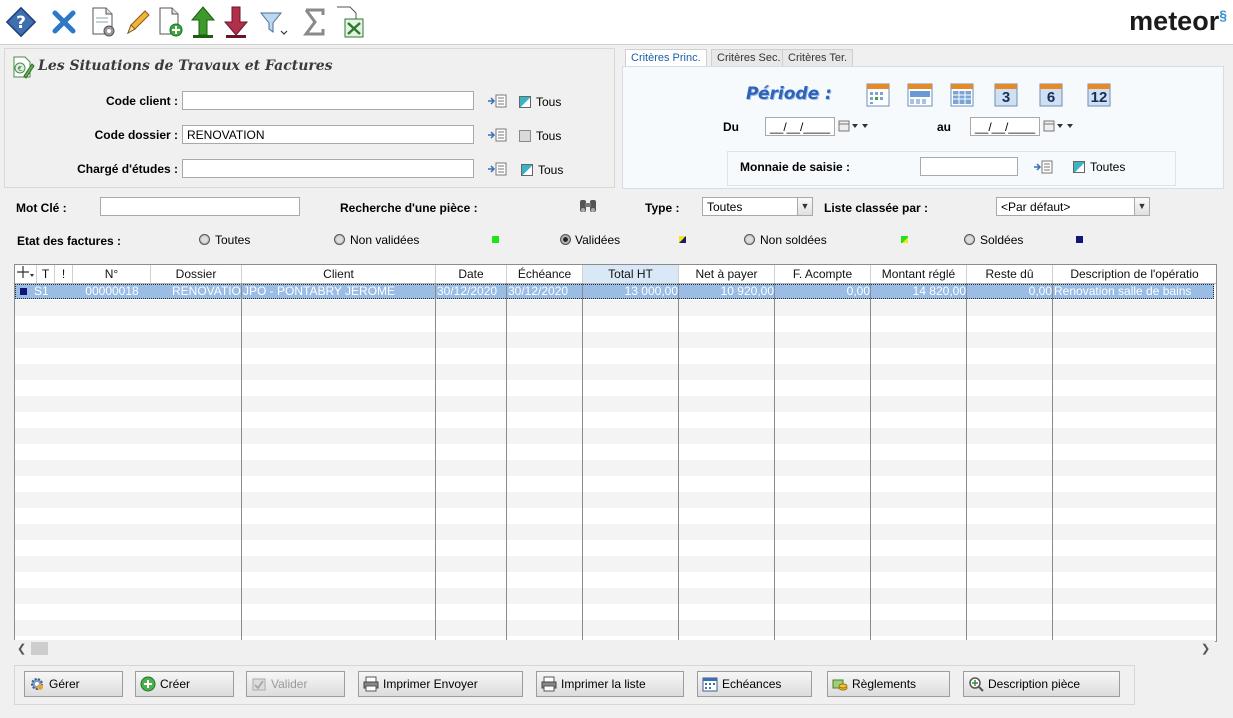  Describe the element at coordinates (858, 291) in the screenshot. I see `cell-f-acompte: 0,00` at that location.